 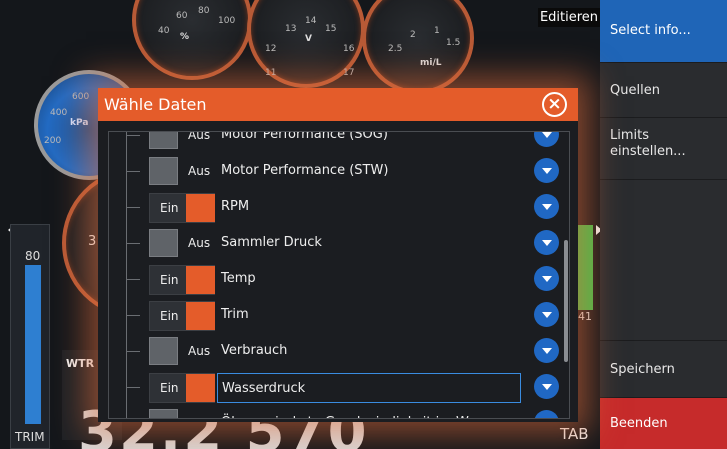 I want to click on list-item: Aus Verbrauch, so click(x=334, y=352).